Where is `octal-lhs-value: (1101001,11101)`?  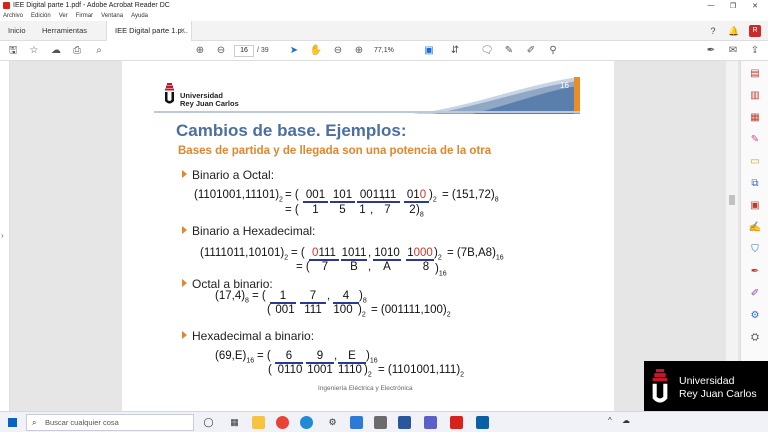
octal-lhs-value: (1101001,11101) is located at coordinates (237, 195).